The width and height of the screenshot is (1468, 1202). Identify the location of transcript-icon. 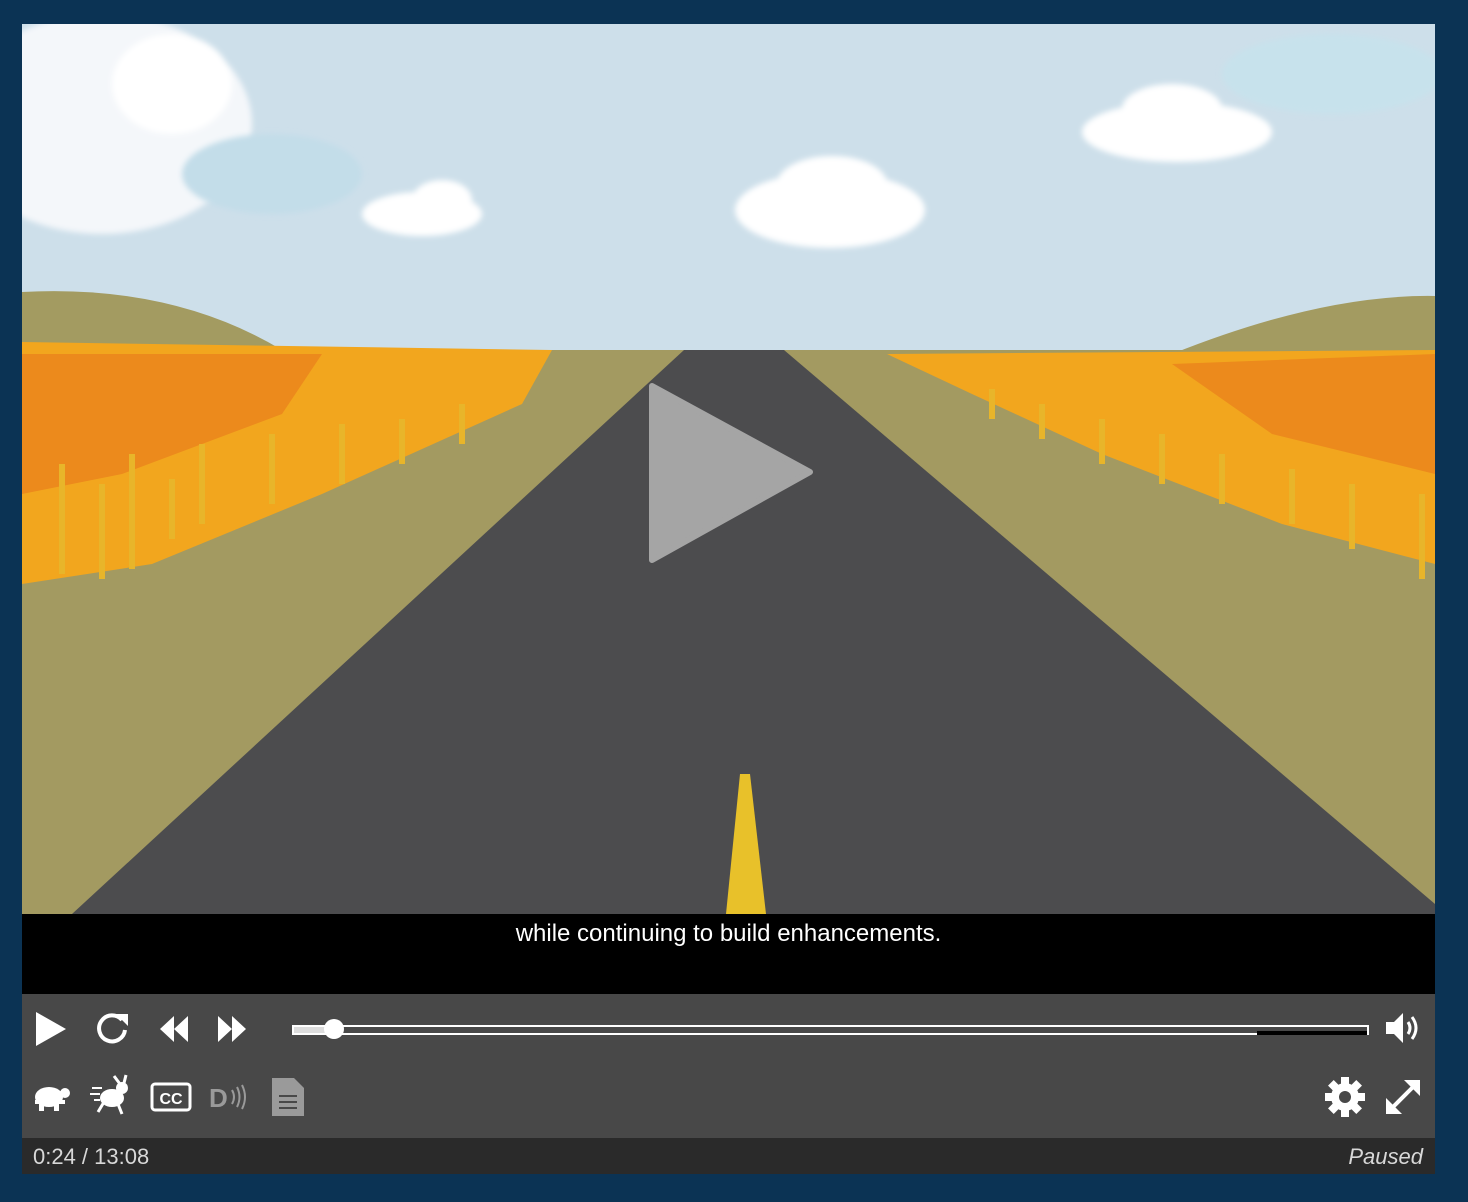
(288, 1097).